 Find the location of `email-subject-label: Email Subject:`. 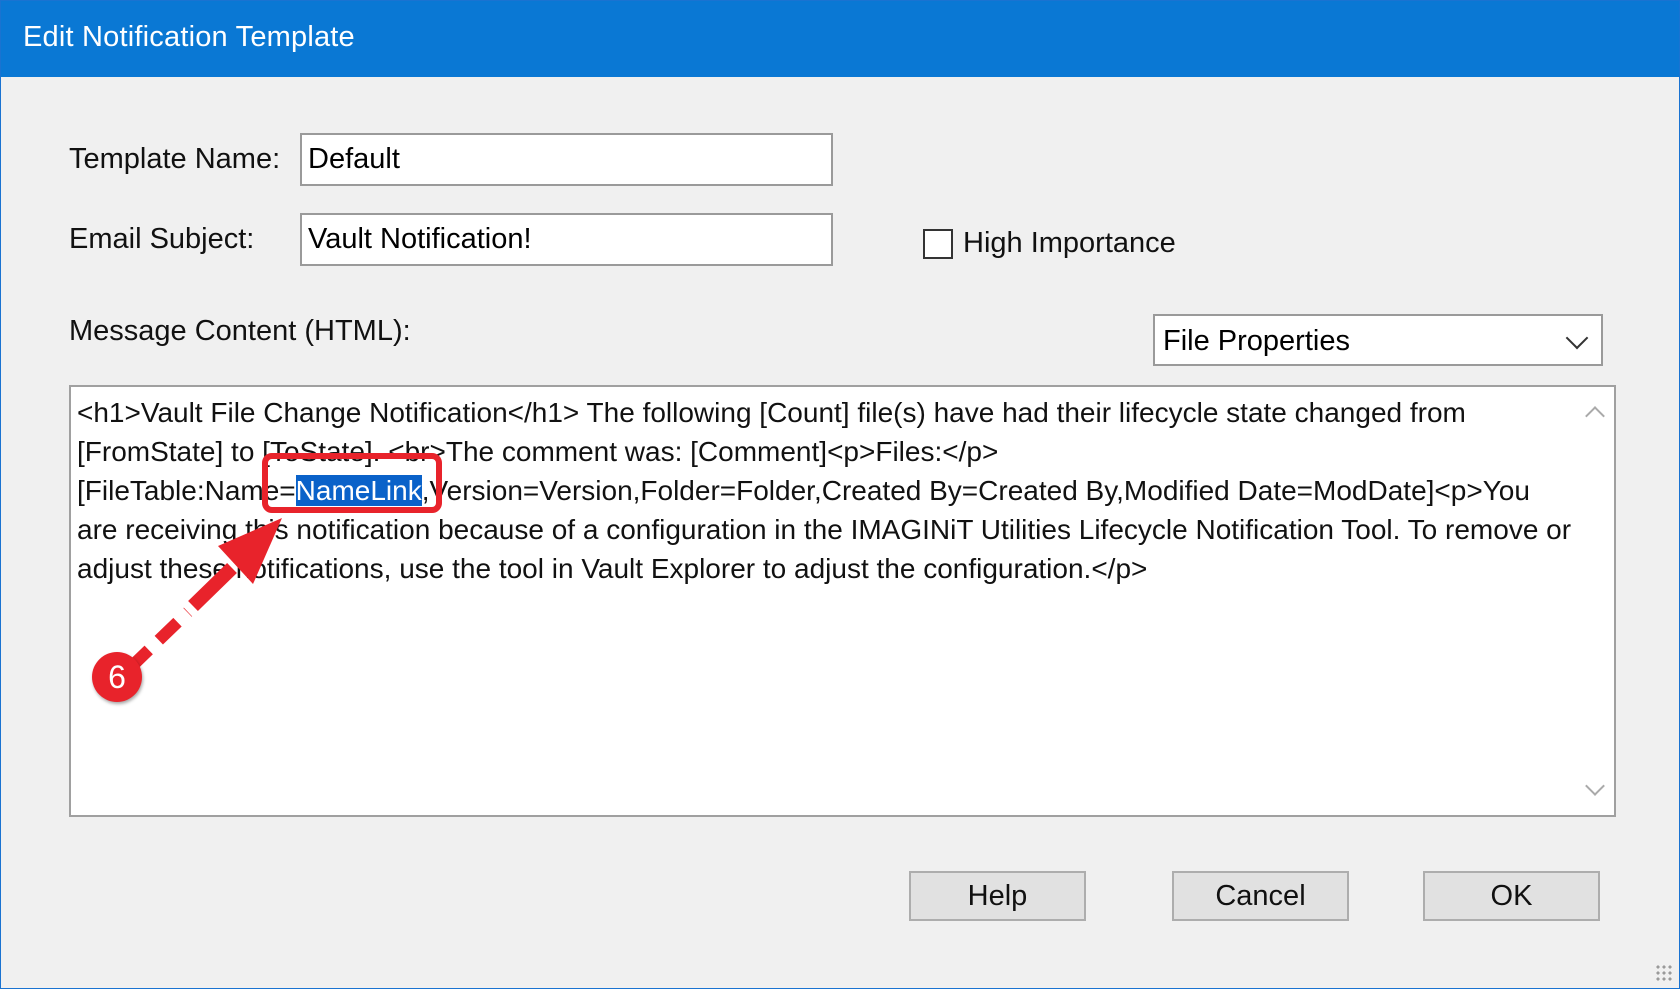

email-subject-label: Email Subject: is located at coordinates (162, 239).